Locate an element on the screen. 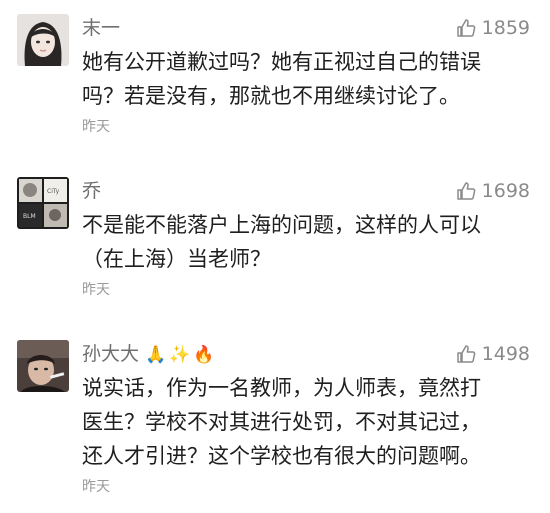 The image size is (550, 513). timestamp: 昨天 is located at coordinates (96, 487).